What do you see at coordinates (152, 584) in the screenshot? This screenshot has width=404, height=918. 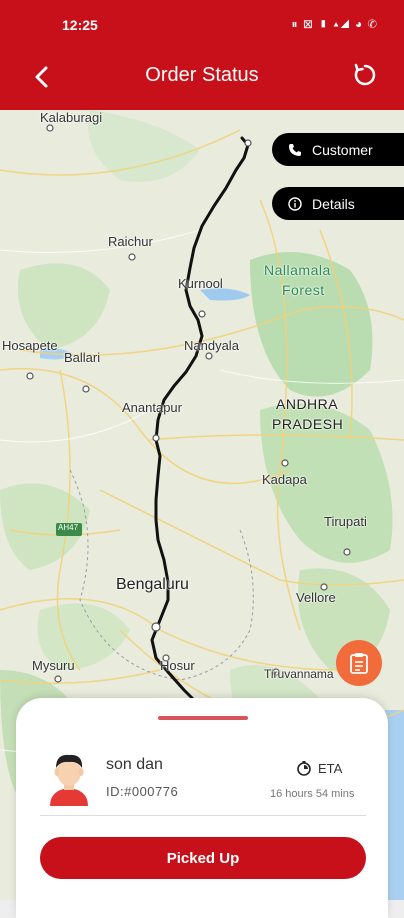 I see `map-label-bengaluru: Bengaluru` at bounding box center [152, 584].